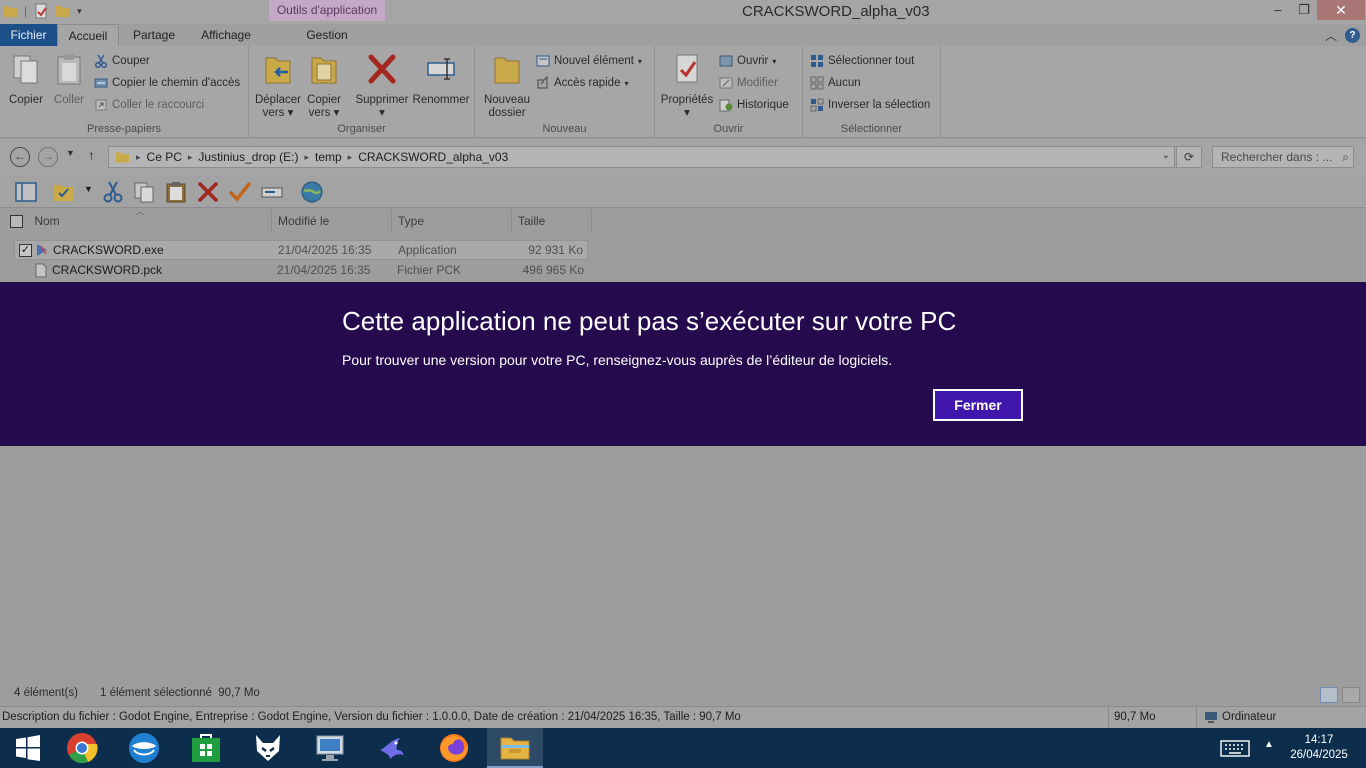  I want to click on invert-selection-icon, so click(817, 105).